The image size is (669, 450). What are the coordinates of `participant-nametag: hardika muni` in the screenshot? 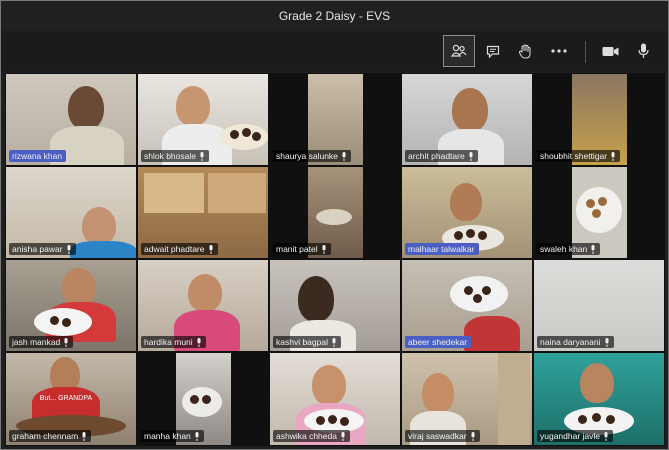 It's located at (173, 342).